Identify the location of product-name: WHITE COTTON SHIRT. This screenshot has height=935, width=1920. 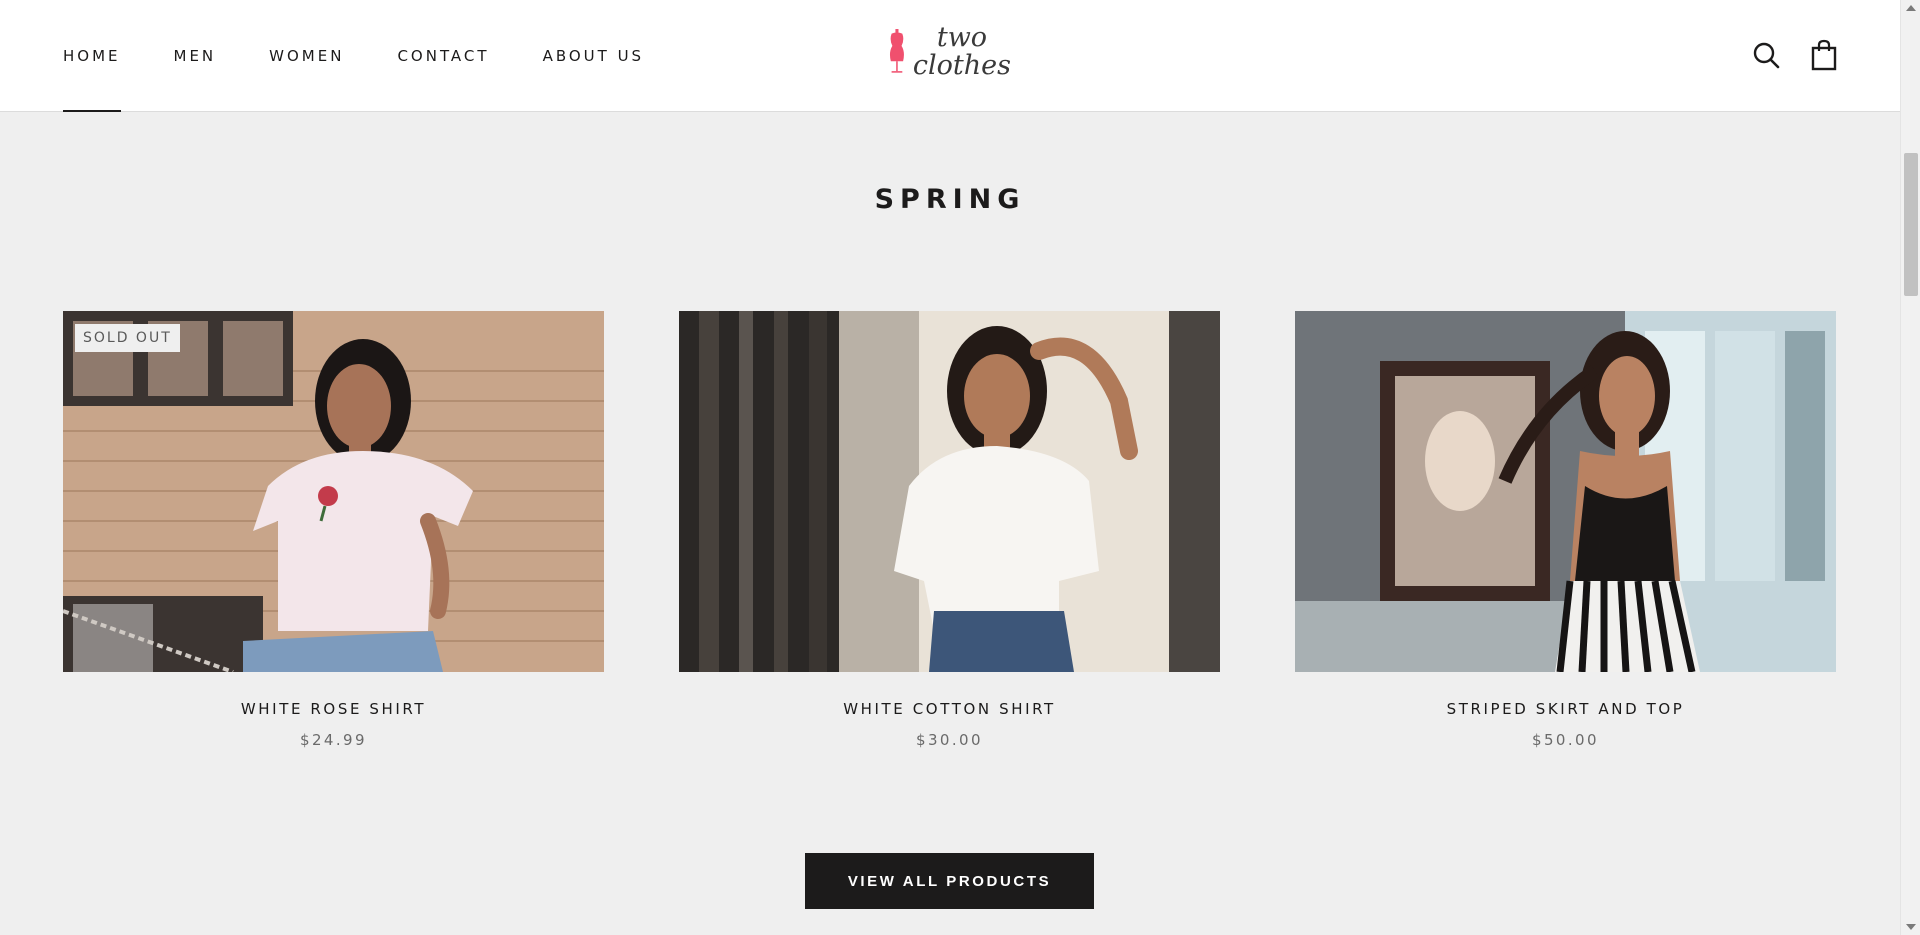
(949, 709).